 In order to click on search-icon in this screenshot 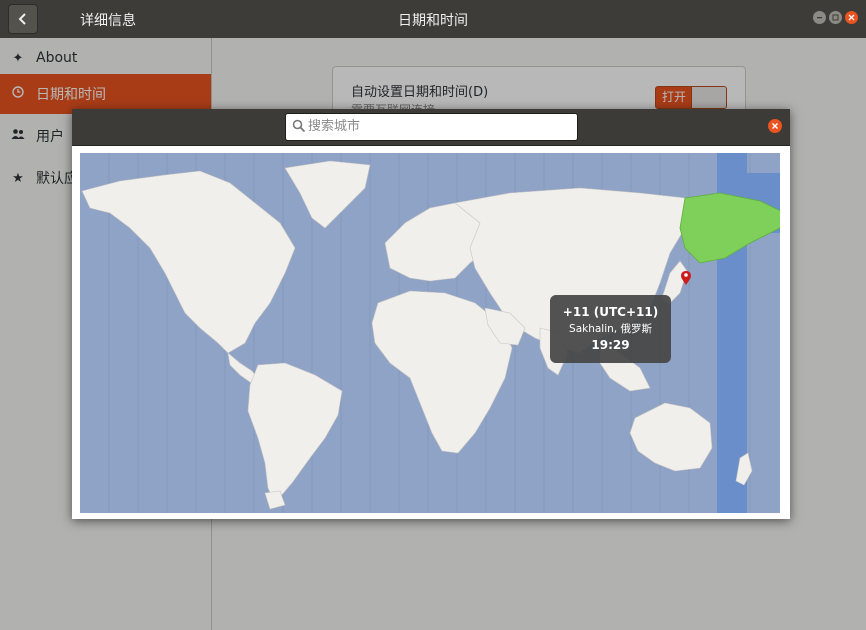, I will do `click(299, 126)`.